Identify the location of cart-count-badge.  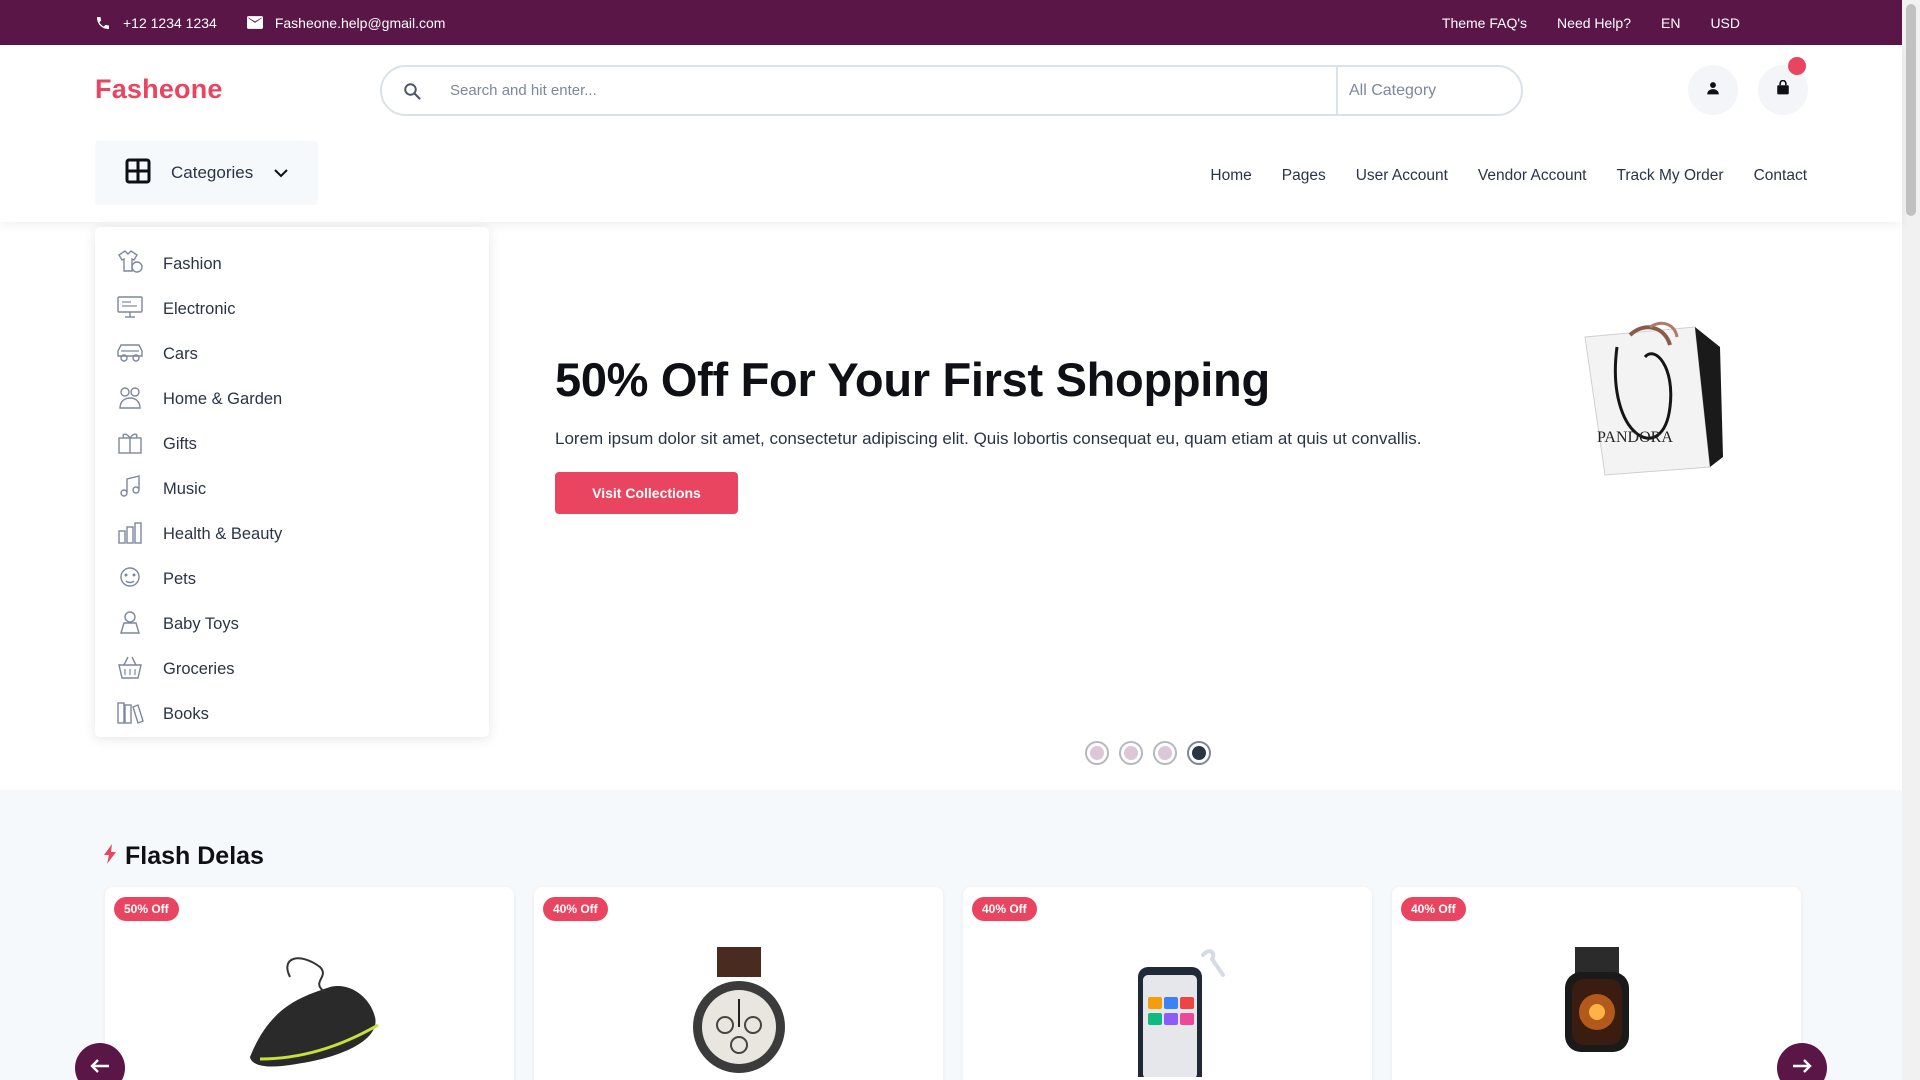
(1797, 66).